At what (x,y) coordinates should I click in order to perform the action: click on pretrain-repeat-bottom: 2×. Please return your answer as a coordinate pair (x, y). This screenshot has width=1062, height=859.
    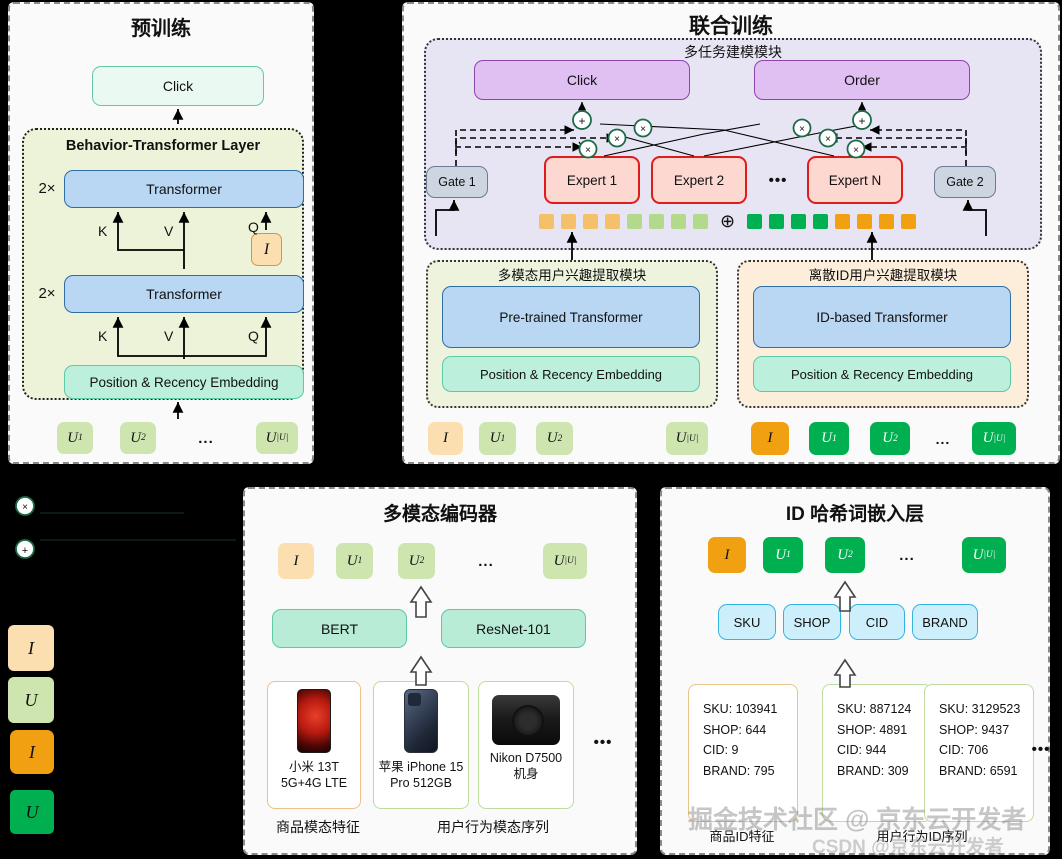
    Looking at the image, I should click on (47, 293).